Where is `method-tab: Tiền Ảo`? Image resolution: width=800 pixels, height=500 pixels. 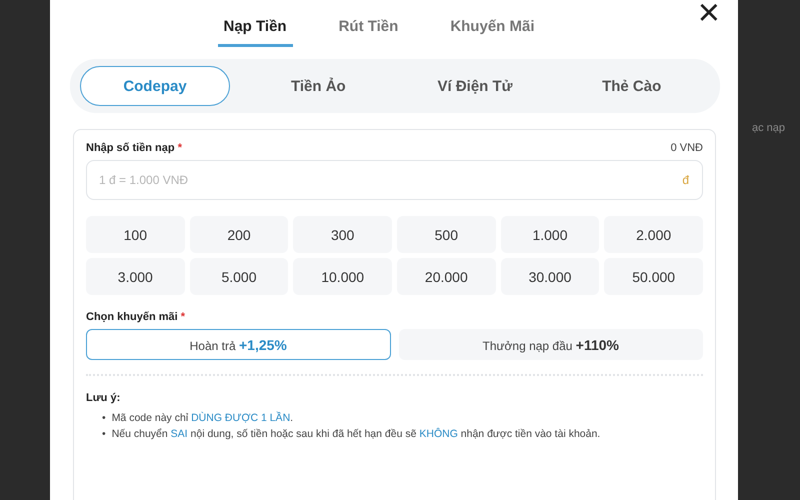
method-tab: Tiền Ảo is located at coordinates (318, 86).